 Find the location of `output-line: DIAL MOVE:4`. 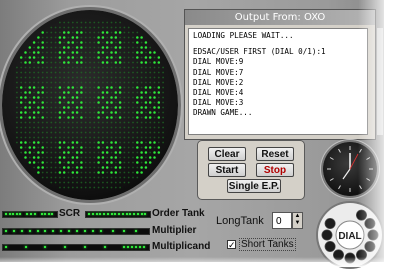

output-line: DIAL MOVE:4 is located at coordinates (218, 93).